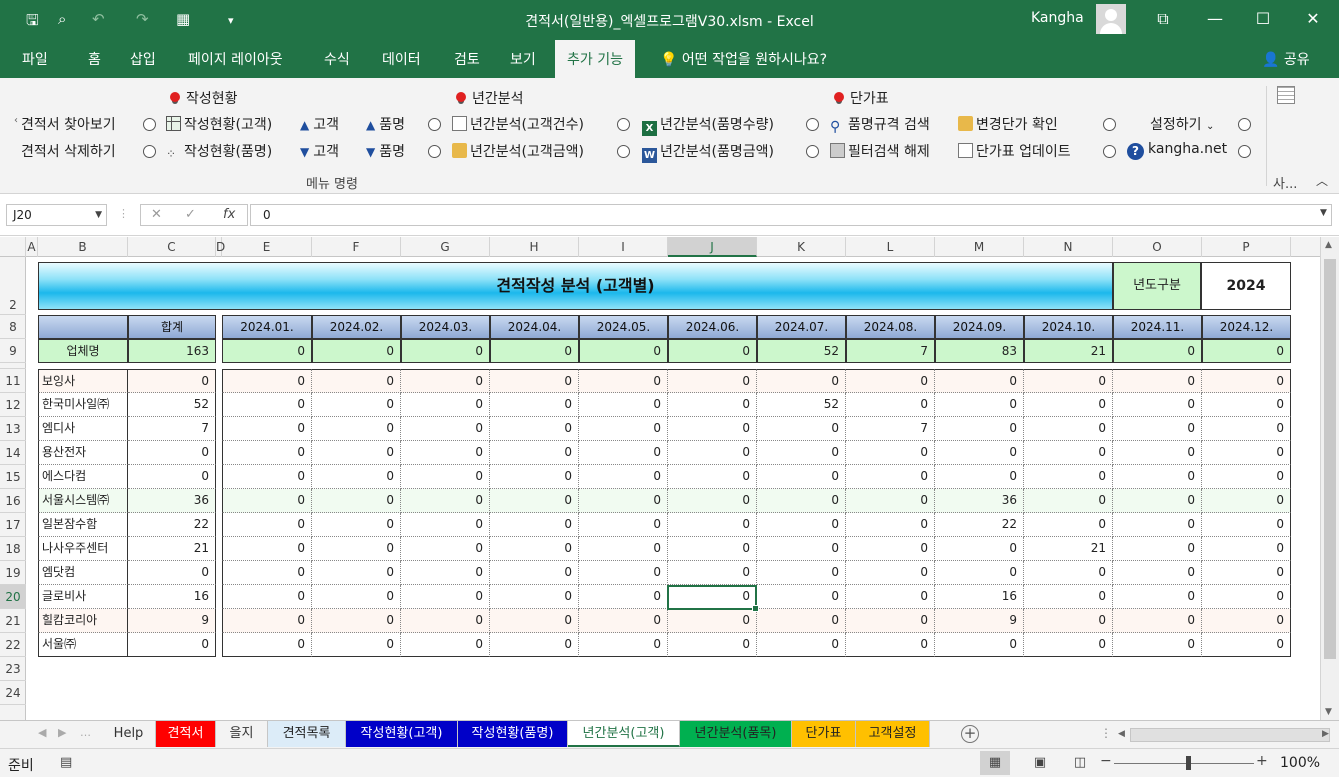  What do you see at coordinates (156, 215) in the screenshot?
I see `cancel-icon: ✕` at bounding box center [156, 215].